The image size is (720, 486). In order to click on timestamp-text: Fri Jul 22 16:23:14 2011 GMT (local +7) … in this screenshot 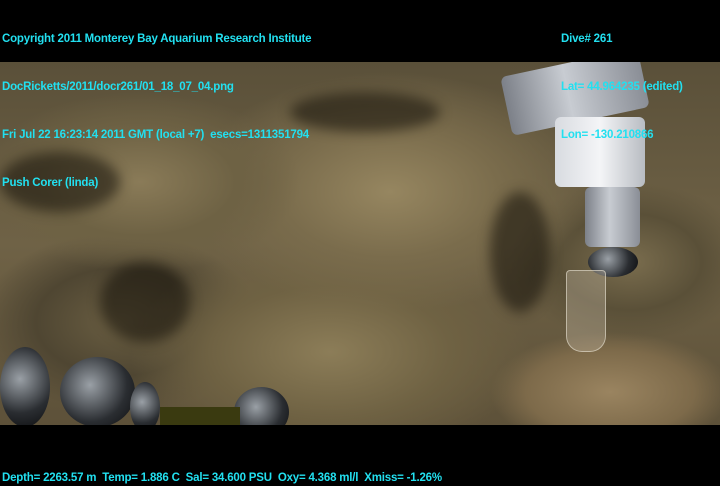, I will do `click(155, 135)`.